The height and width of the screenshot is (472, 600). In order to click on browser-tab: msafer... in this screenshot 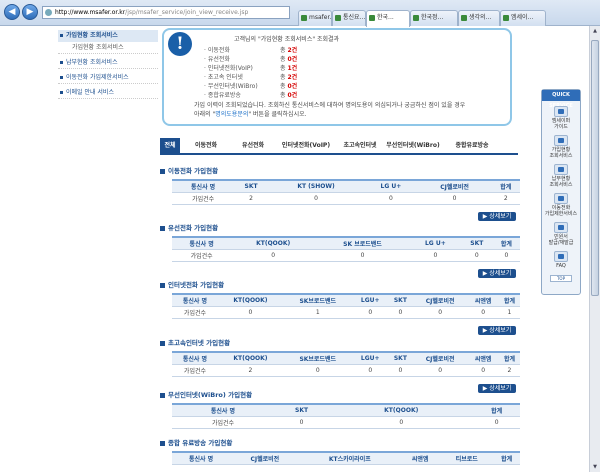, I will do `click(315, 18)`.